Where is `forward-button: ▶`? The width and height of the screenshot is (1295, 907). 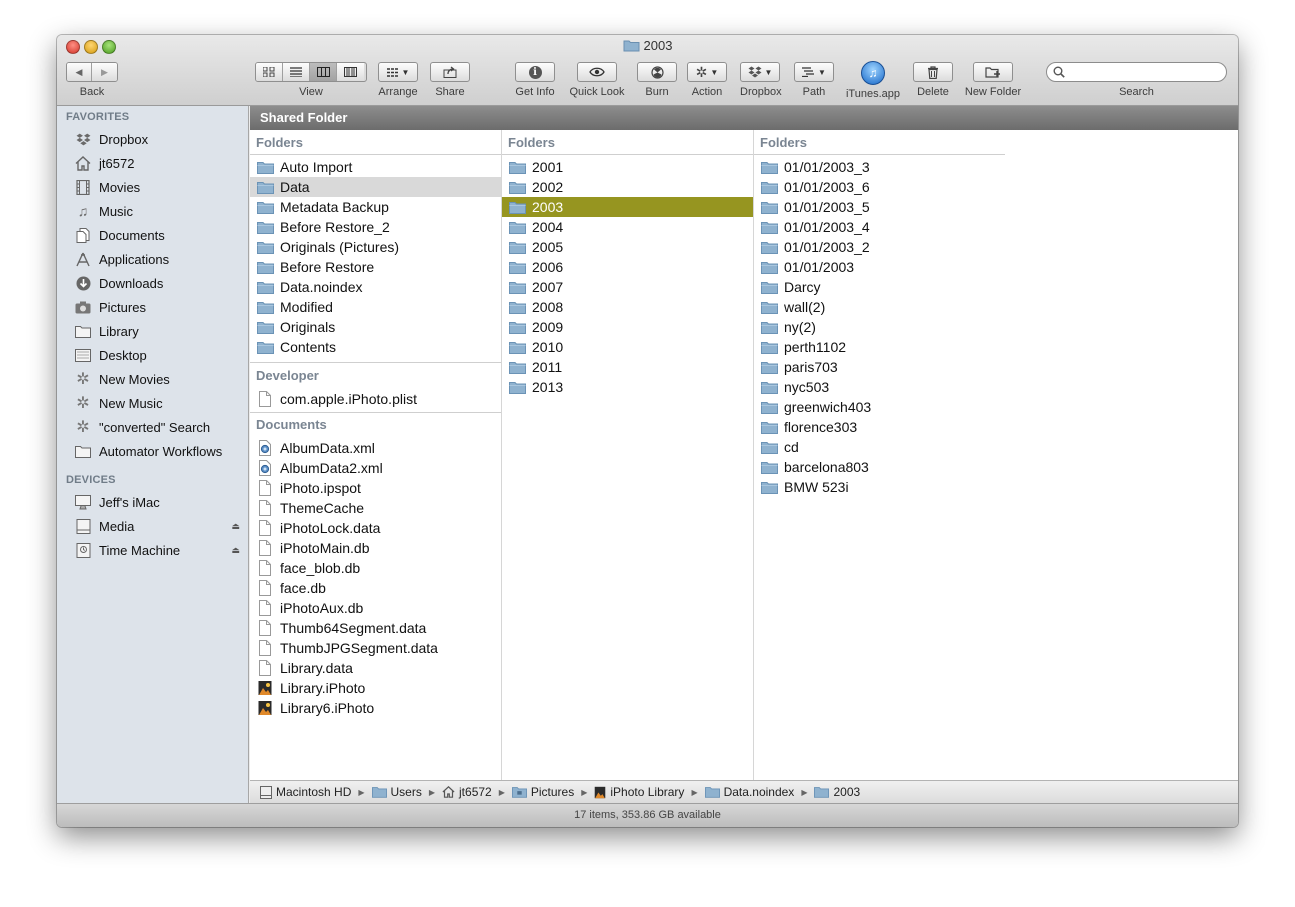
forward-button: ▶ is located at coordinates (104, 72).